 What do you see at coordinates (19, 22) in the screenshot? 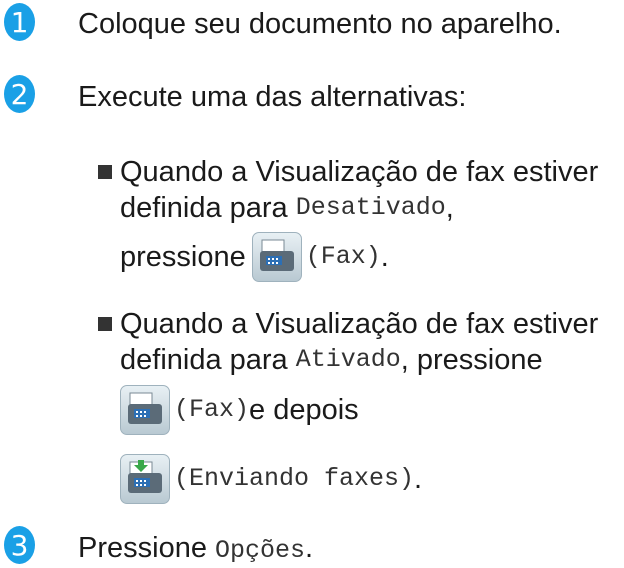
I see `step-number-badge: 1` at bounding box center [19, 22].